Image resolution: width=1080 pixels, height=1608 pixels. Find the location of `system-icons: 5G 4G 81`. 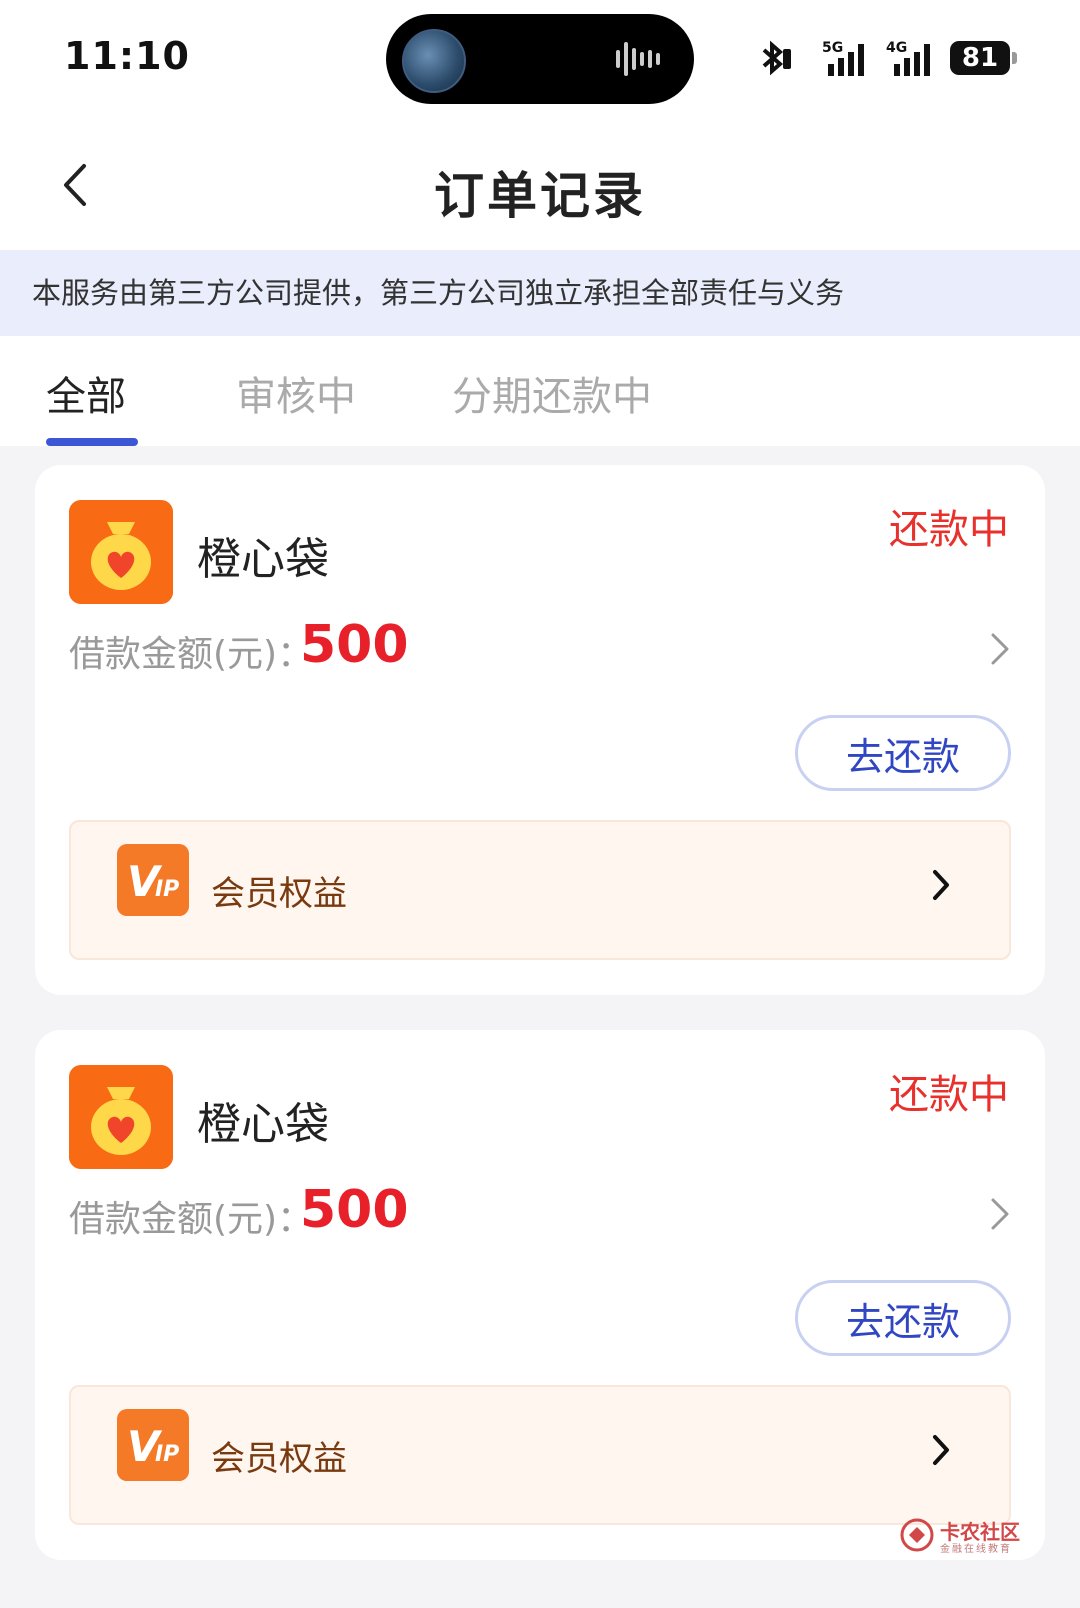

system-icons: 5G 4G 81 is located at coordinates (886, 58).